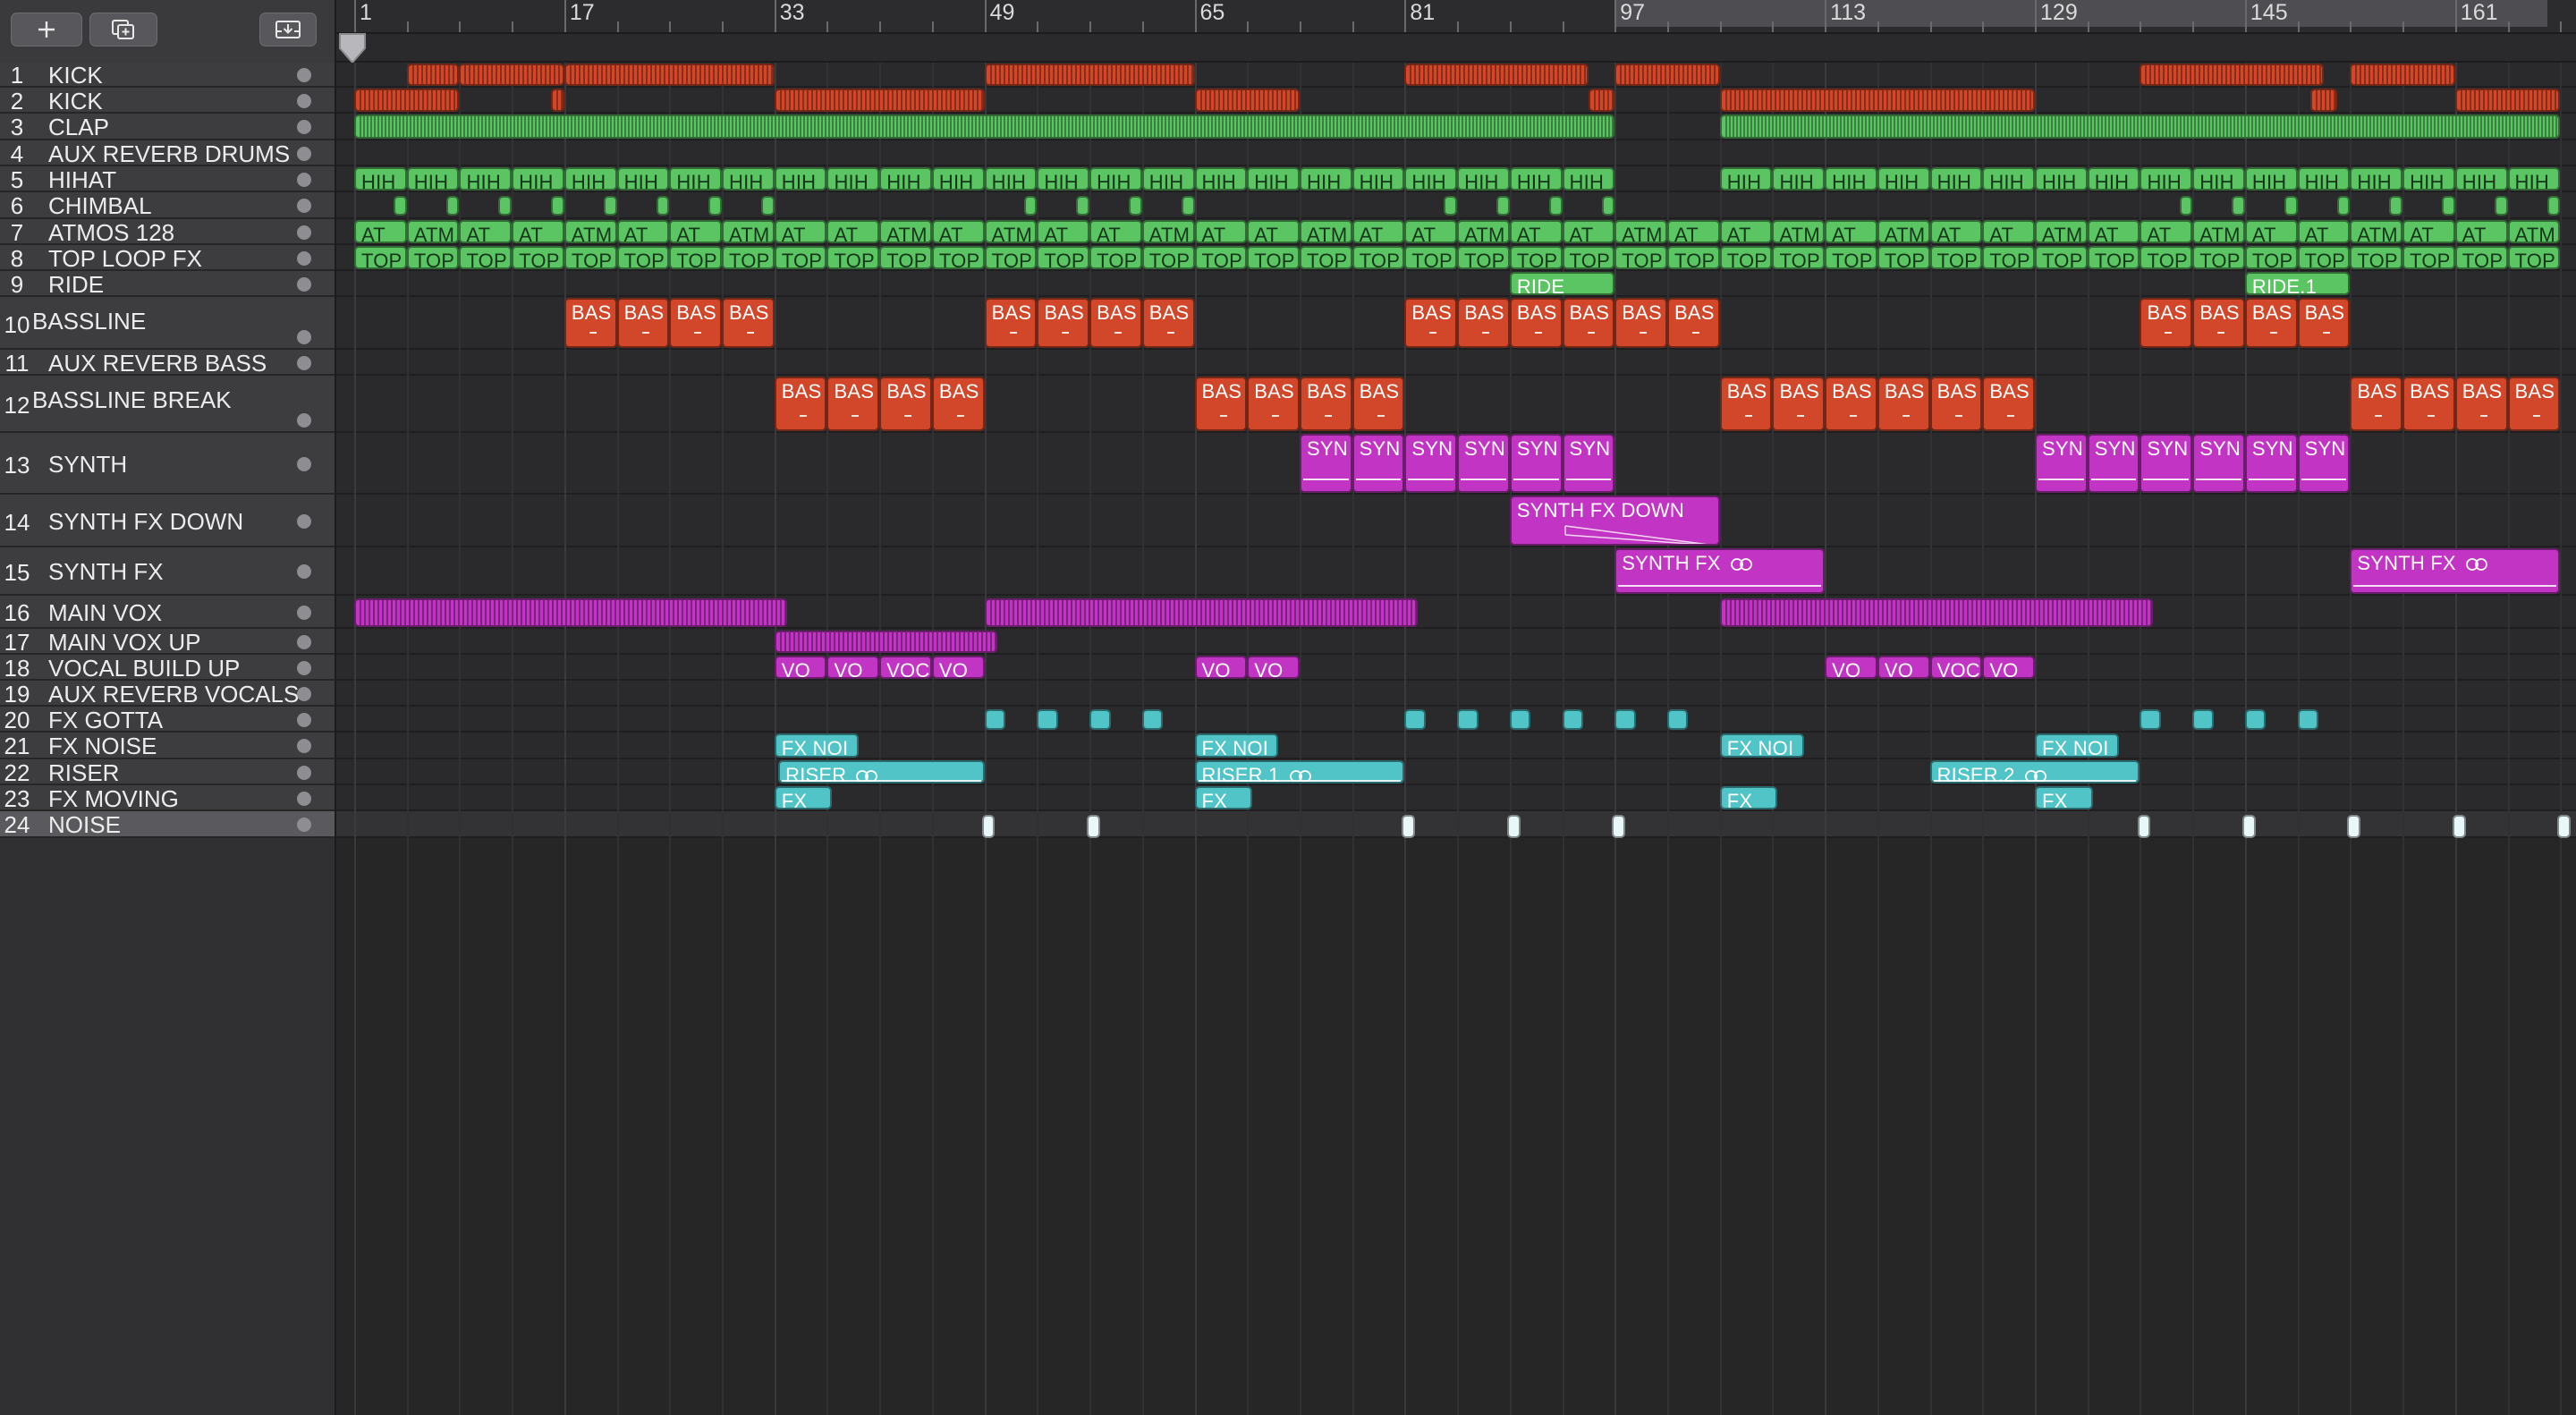 The height and width of the screenshot is (1415, 2576). What do you see at coordinates (82, 180) in the screenshot?
I see `track-name: HIHAT` at bounding box center [82, 180].